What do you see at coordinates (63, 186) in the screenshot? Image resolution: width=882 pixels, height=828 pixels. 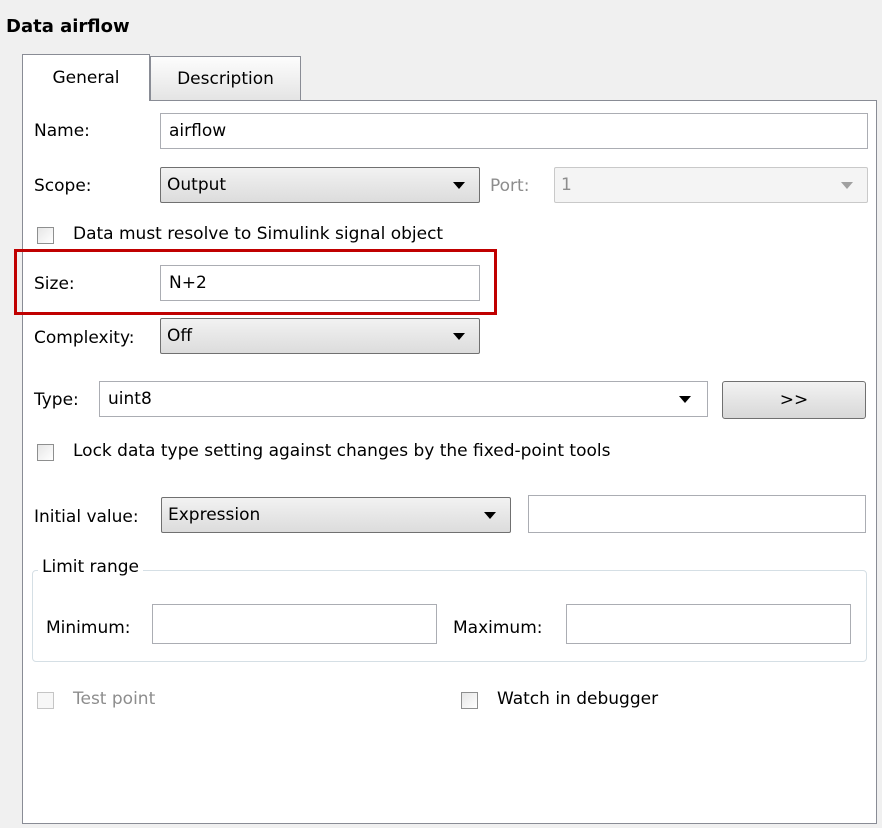 I see `scope-label: Scope:` at bounding box center [63, 186].